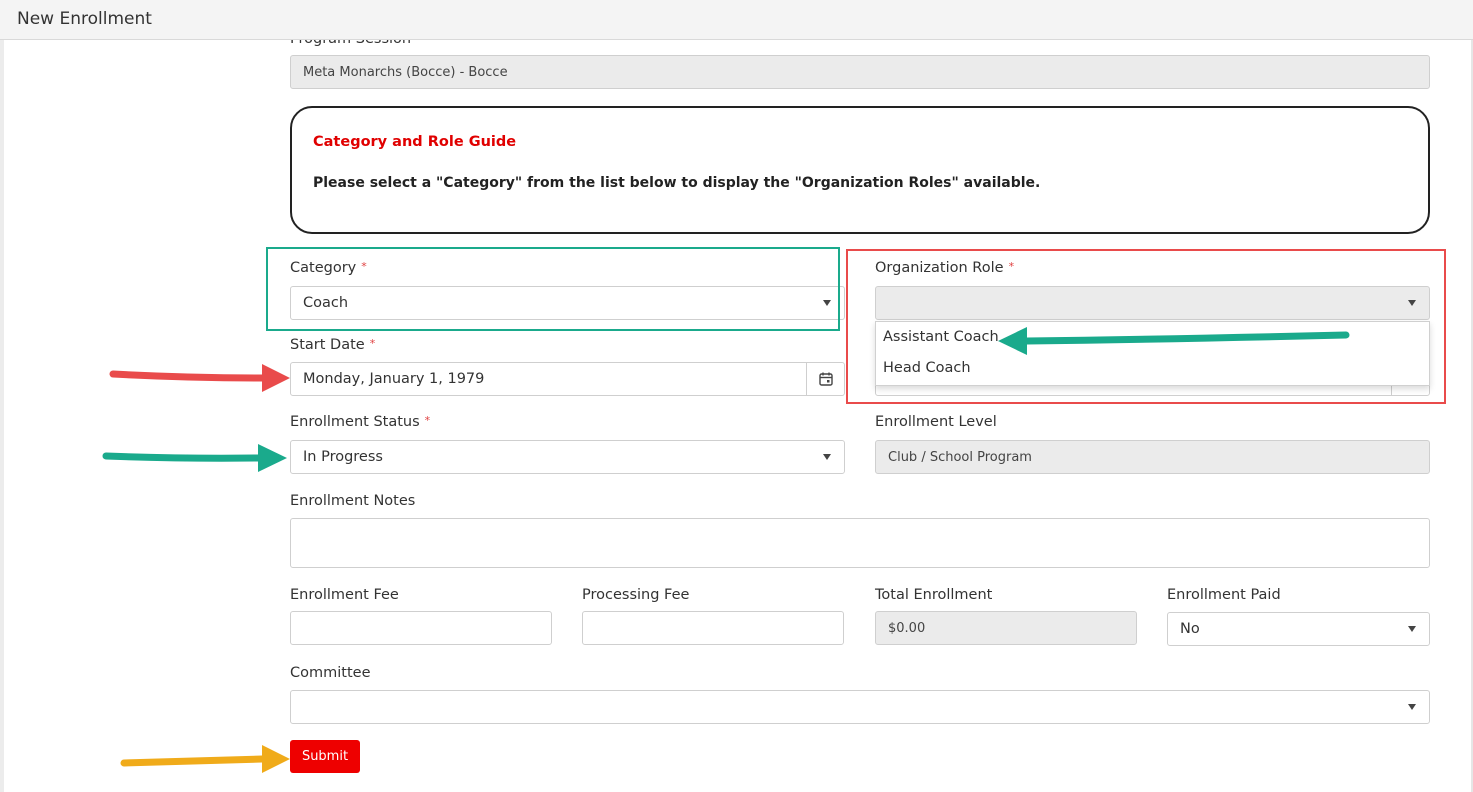 Image resolution: width=1473 pixels, height=792 pixels. What do you see at coordinates (553, 289) in the screenshot?
I see `category-highlight-box` at bounding box center [553, 289].